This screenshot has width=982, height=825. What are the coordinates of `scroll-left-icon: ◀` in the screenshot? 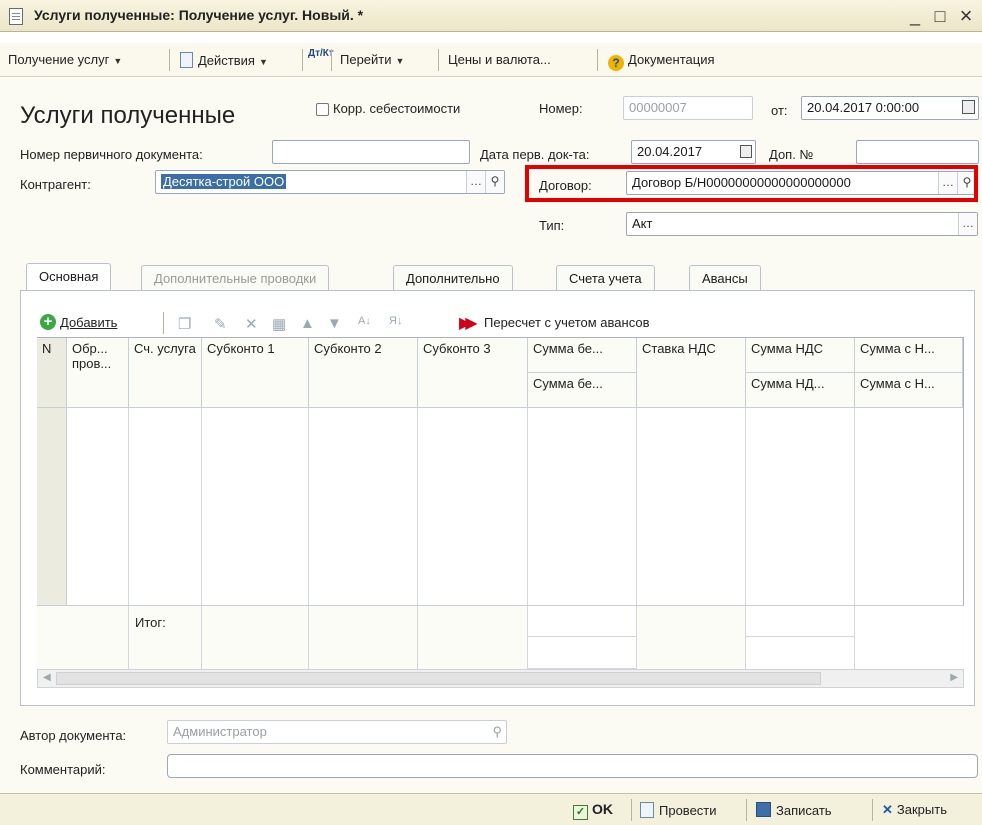 It's located at (47, 677).